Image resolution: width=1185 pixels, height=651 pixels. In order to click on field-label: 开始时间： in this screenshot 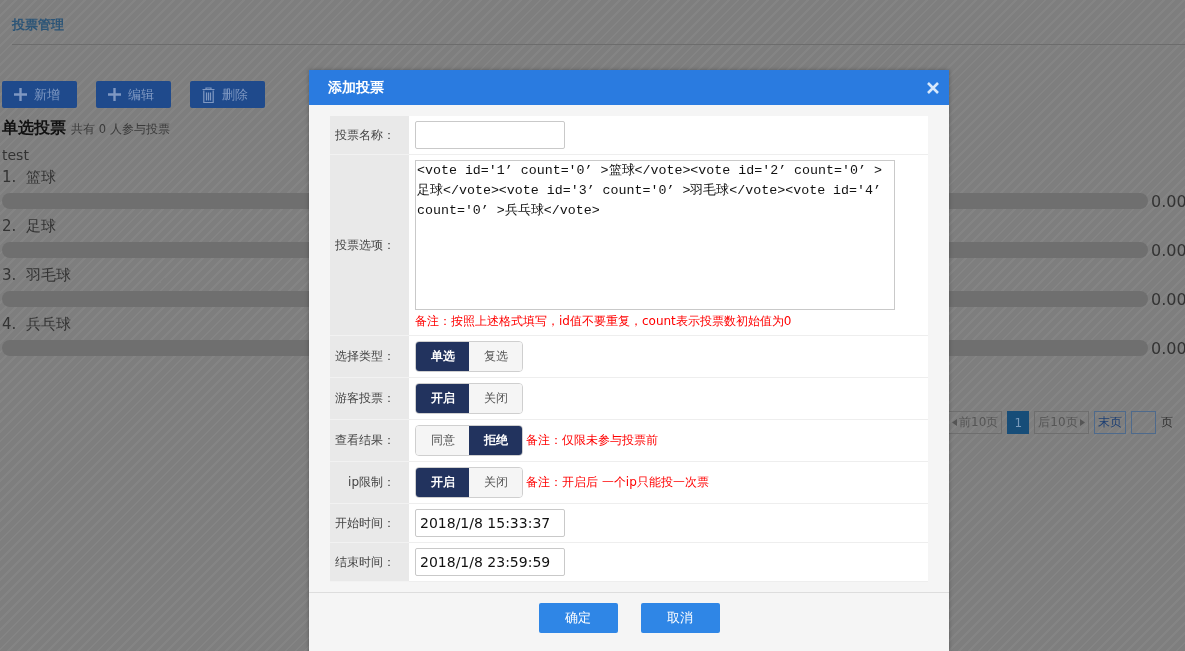, I will do `click(365, 523)`.